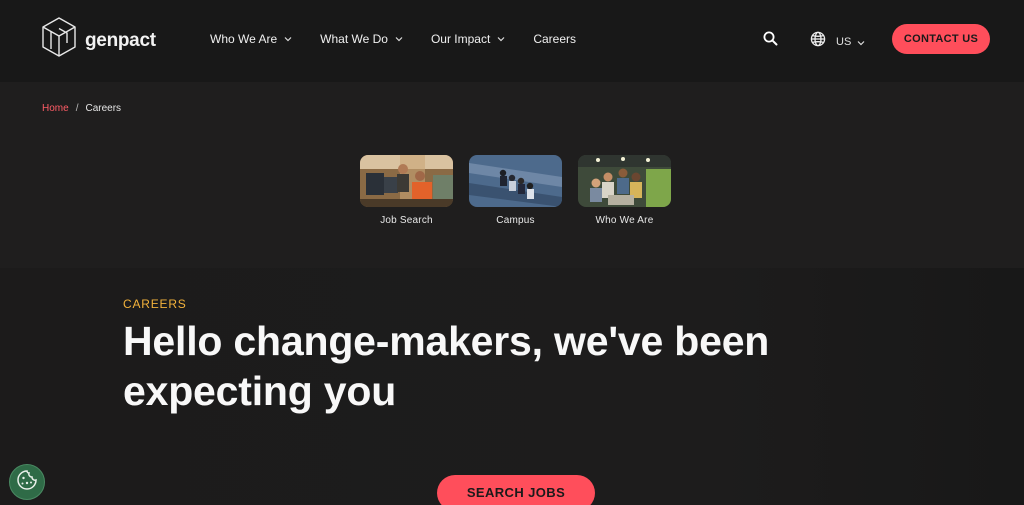 Image resolution: width=1024 pixels, height=505 pixels. Describe the element at coordinates (515, 181) in the screenshot. I see `campus-thumbnail` at that location.